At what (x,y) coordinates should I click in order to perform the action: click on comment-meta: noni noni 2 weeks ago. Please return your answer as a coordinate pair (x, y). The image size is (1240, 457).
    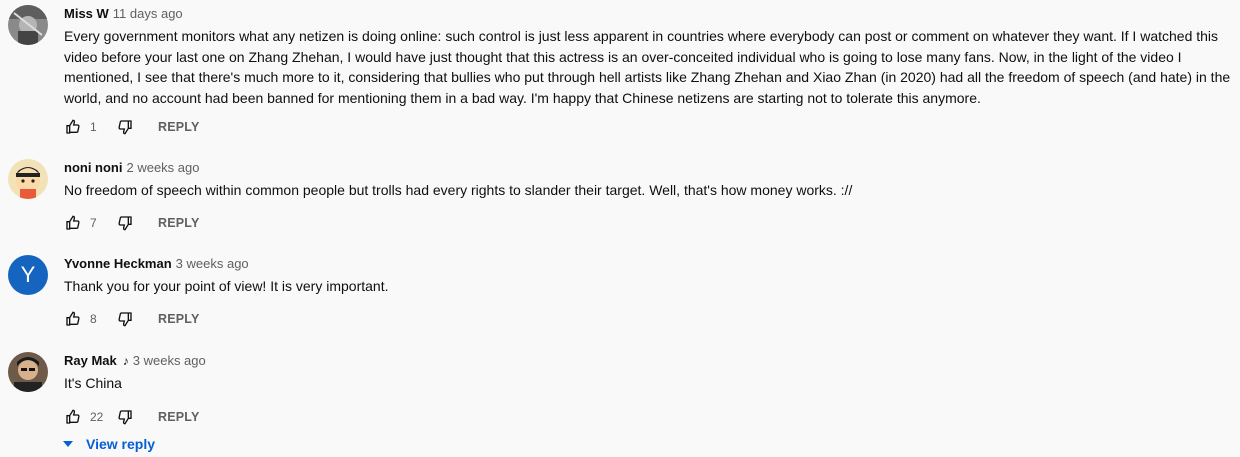
    Looking at the image, I should click on (648, 168).